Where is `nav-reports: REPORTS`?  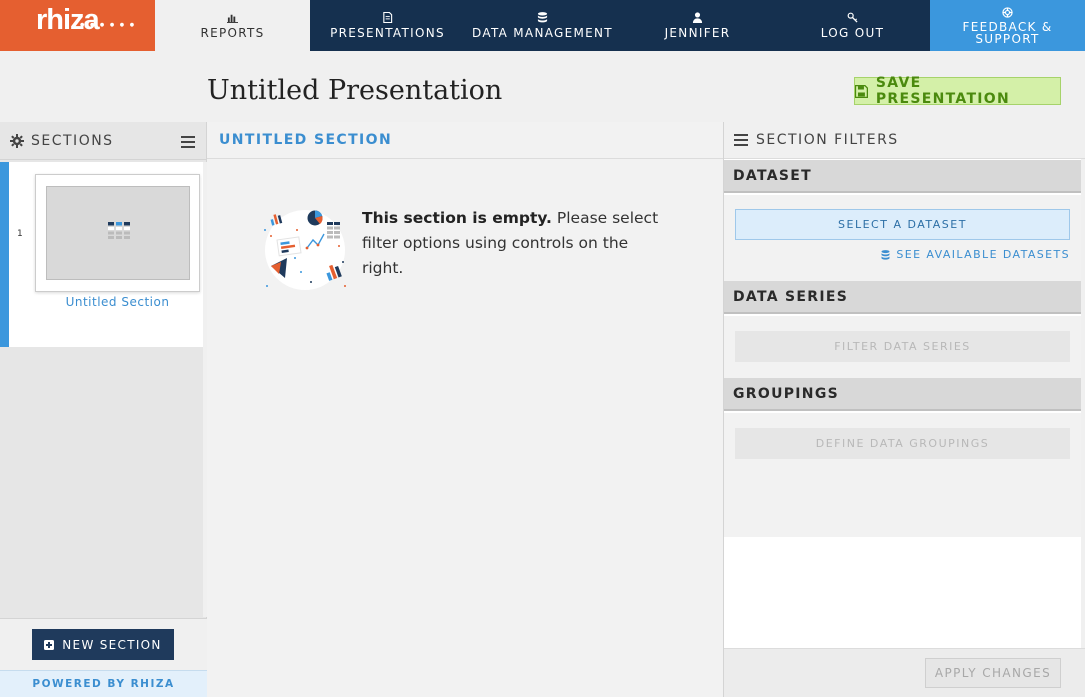 nav-reports: REPORTS is located at coordinates (232, 25).